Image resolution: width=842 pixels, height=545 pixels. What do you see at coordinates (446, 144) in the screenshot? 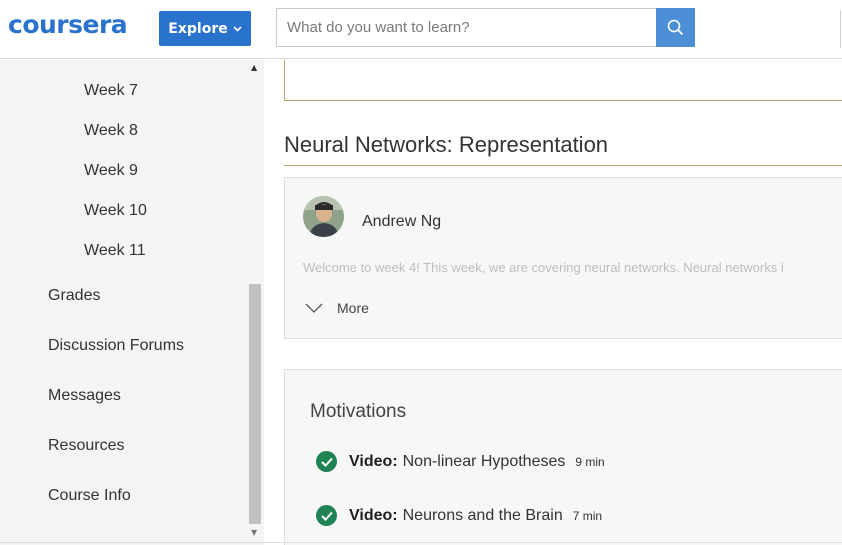
I see `section-title: Neural Networks: Representation` at bounding box center [446, 144].